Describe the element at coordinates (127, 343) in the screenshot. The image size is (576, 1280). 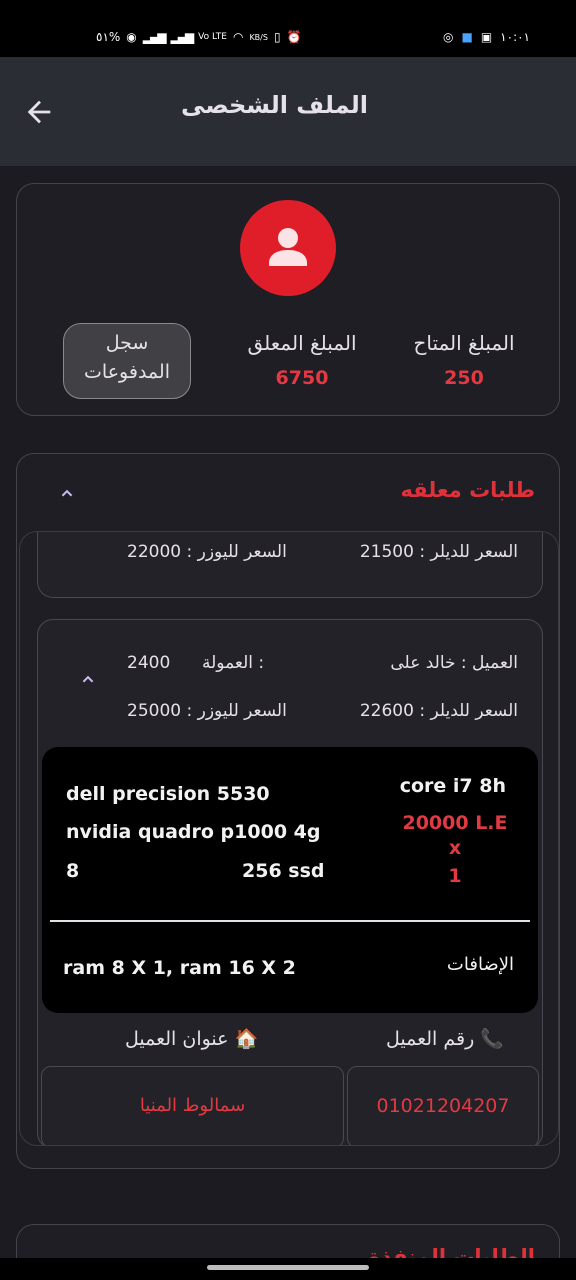
I see `payments-button-line1: سجل` at that location.